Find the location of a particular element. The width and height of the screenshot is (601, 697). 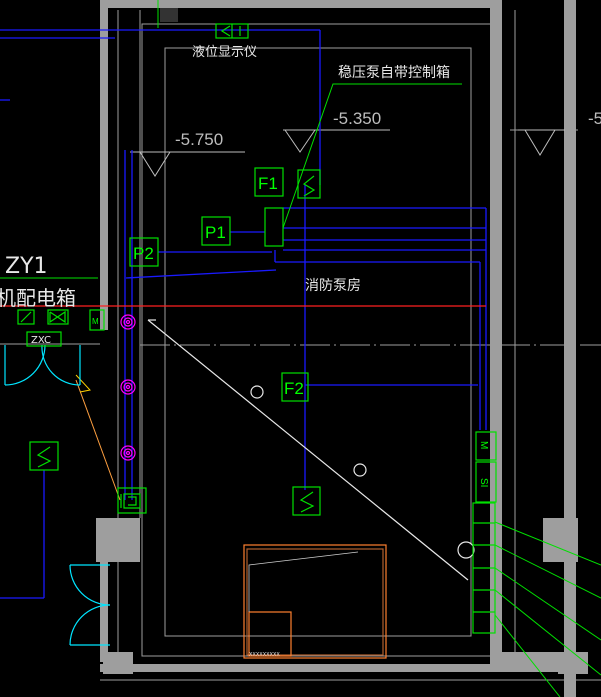

cabinet-icon is located at coordinates (130, 501).